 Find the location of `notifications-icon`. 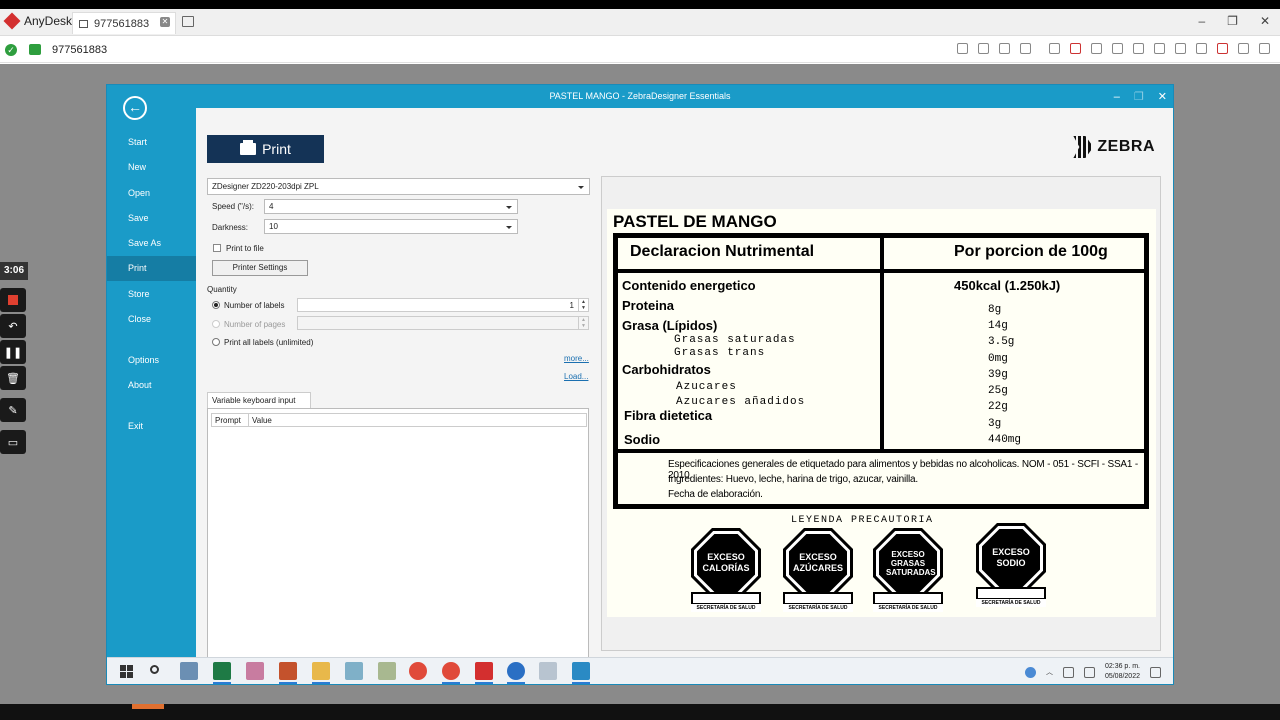

notifications-icon is located at coordinates (1155, 672).